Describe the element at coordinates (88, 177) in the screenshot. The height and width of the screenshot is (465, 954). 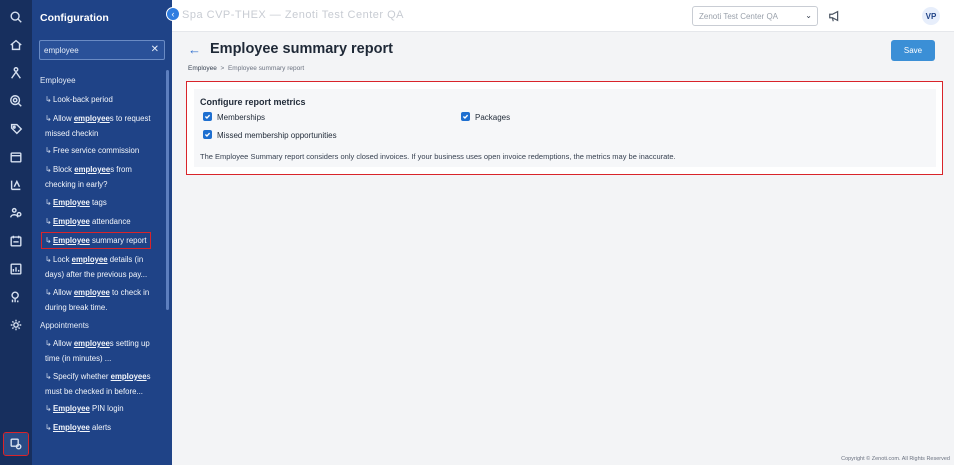
I see `config-item-label: Block employees from checking in early?` at that location.